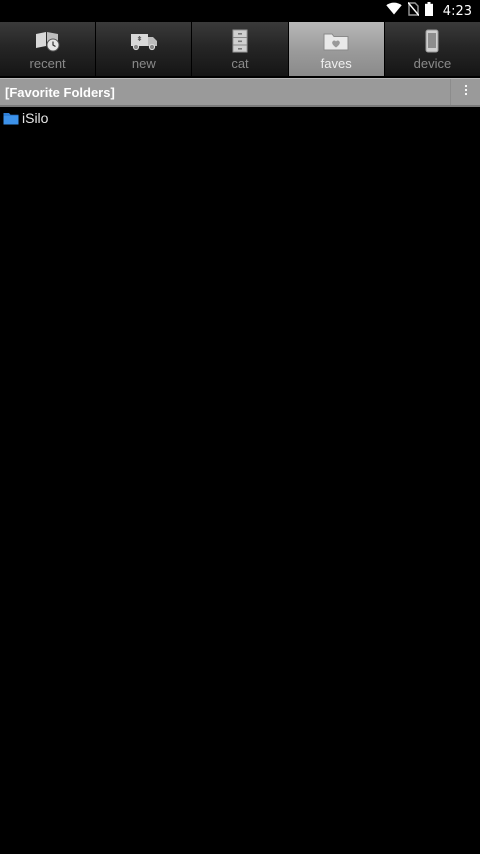  What do you see at coordinates (47, 63) in the screenshot?
I see `tab-recent-label: recent` at bounding box center [47, 63].